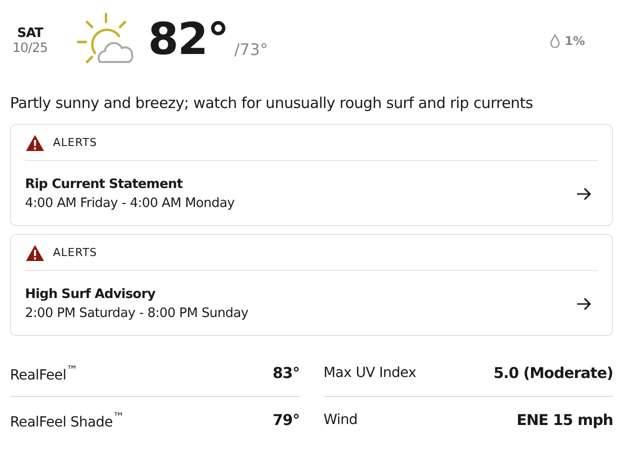 The width and height of the screenshot is (622, 470). Describe the element at coordinates (555, 41) in the screenshot. I see `raindrop-icon` at that location.